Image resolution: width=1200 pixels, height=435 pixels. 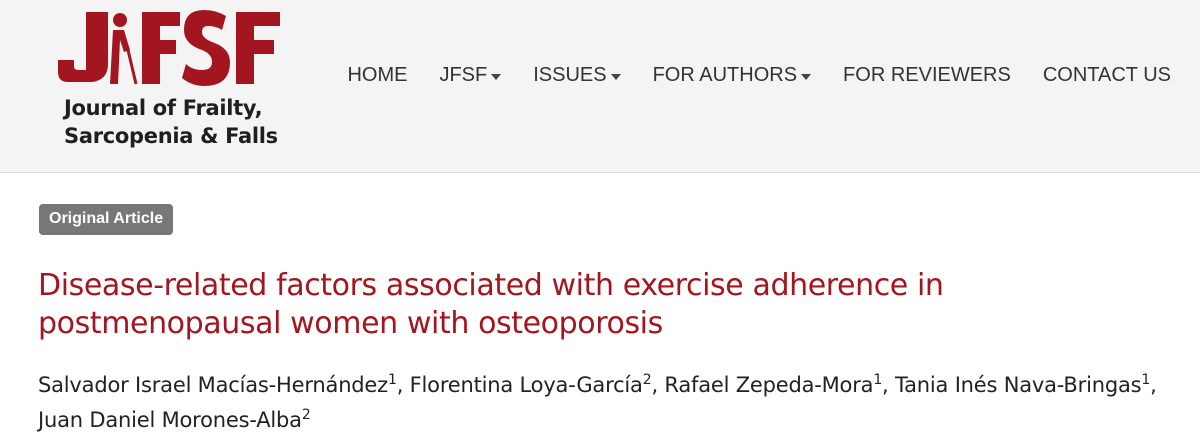 What do you see at coordinates (179, 122) in the screenshot?
I see `journal-name: Journal of Frailty, Sarcopenia & Falls` at bounding box center [179, 122].